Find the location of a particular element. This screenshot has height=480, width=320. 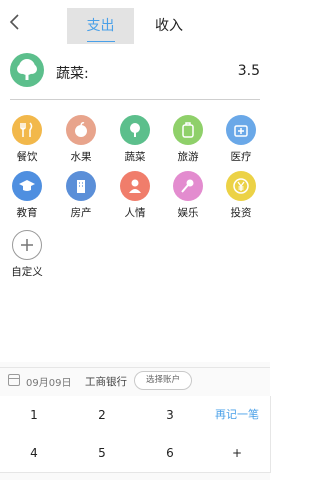

record-another-button: 再记一笔 is located at coordinates (237, 415).